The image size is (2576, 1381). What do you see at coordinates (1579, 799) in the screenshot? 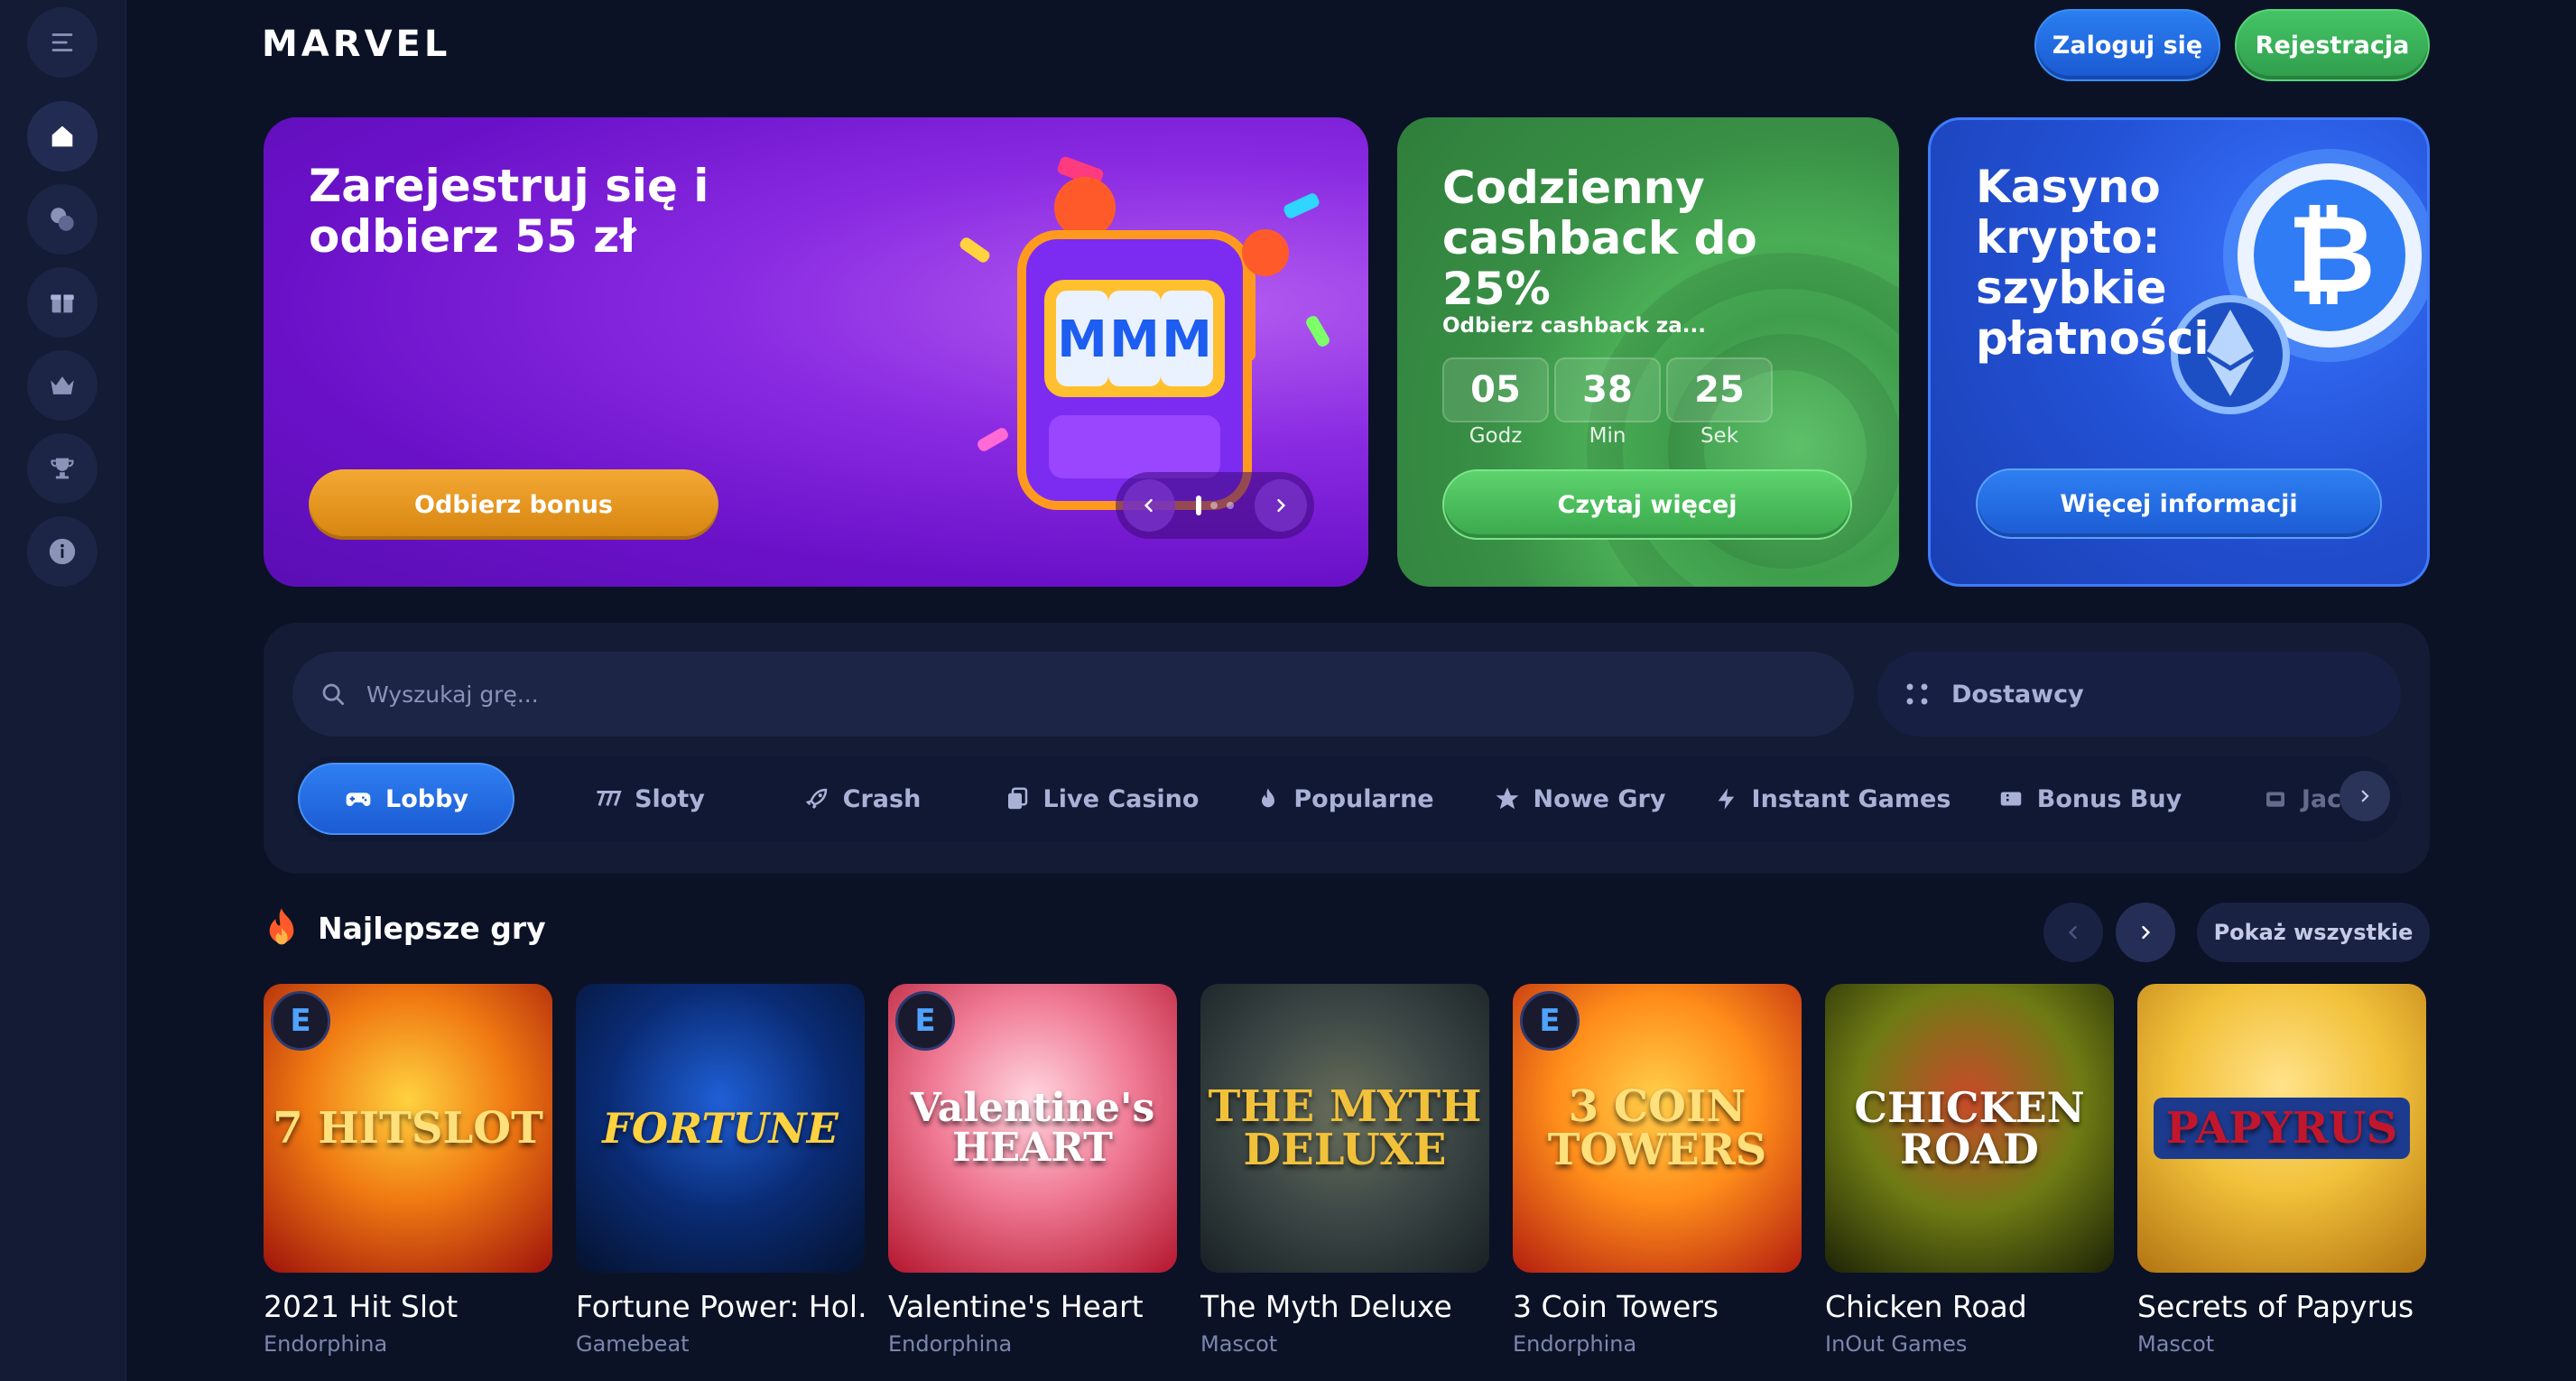
I see `tab-new-games: Nowe Gry` at bounding box center [1579, 799].